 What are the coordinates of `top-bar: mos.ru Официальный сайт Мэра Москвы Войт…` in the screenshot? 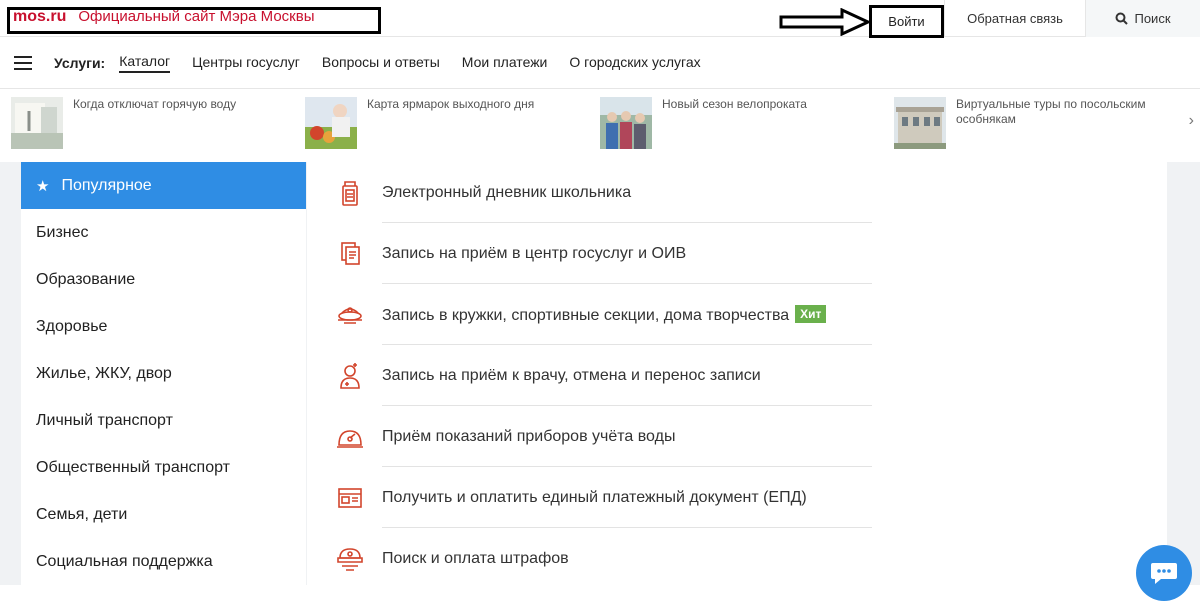 It's located at (600, 19).